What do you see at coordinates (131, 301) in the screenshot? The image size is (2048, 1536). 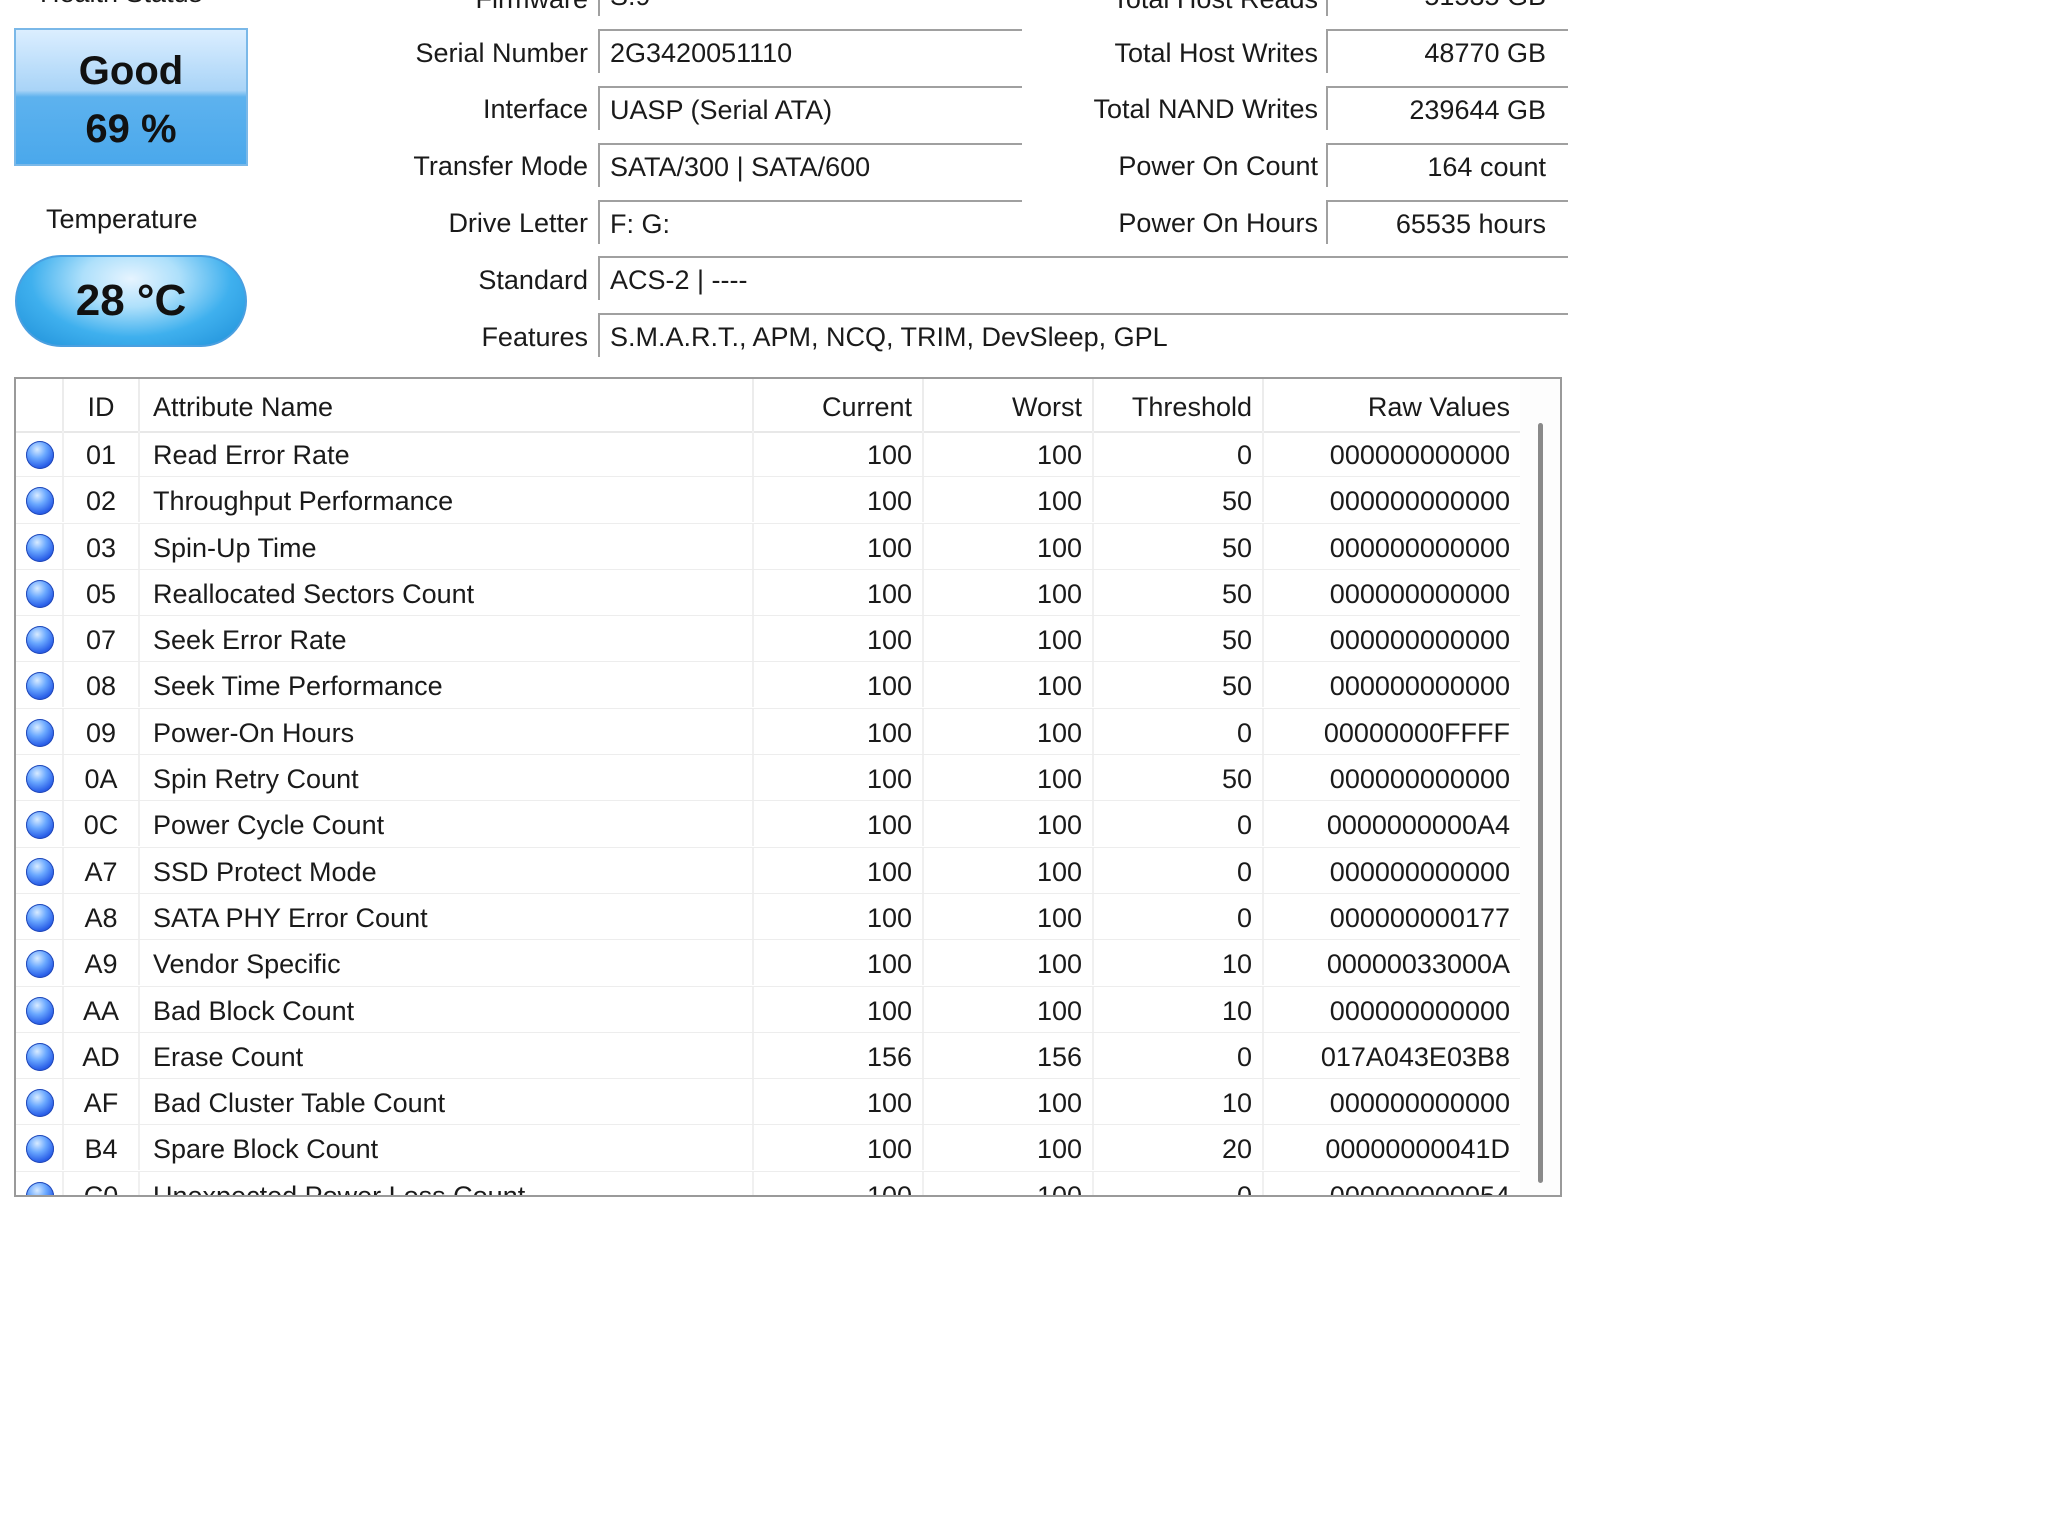 I see `temperature-button: 28 °C` at bounding box center [131, 301].